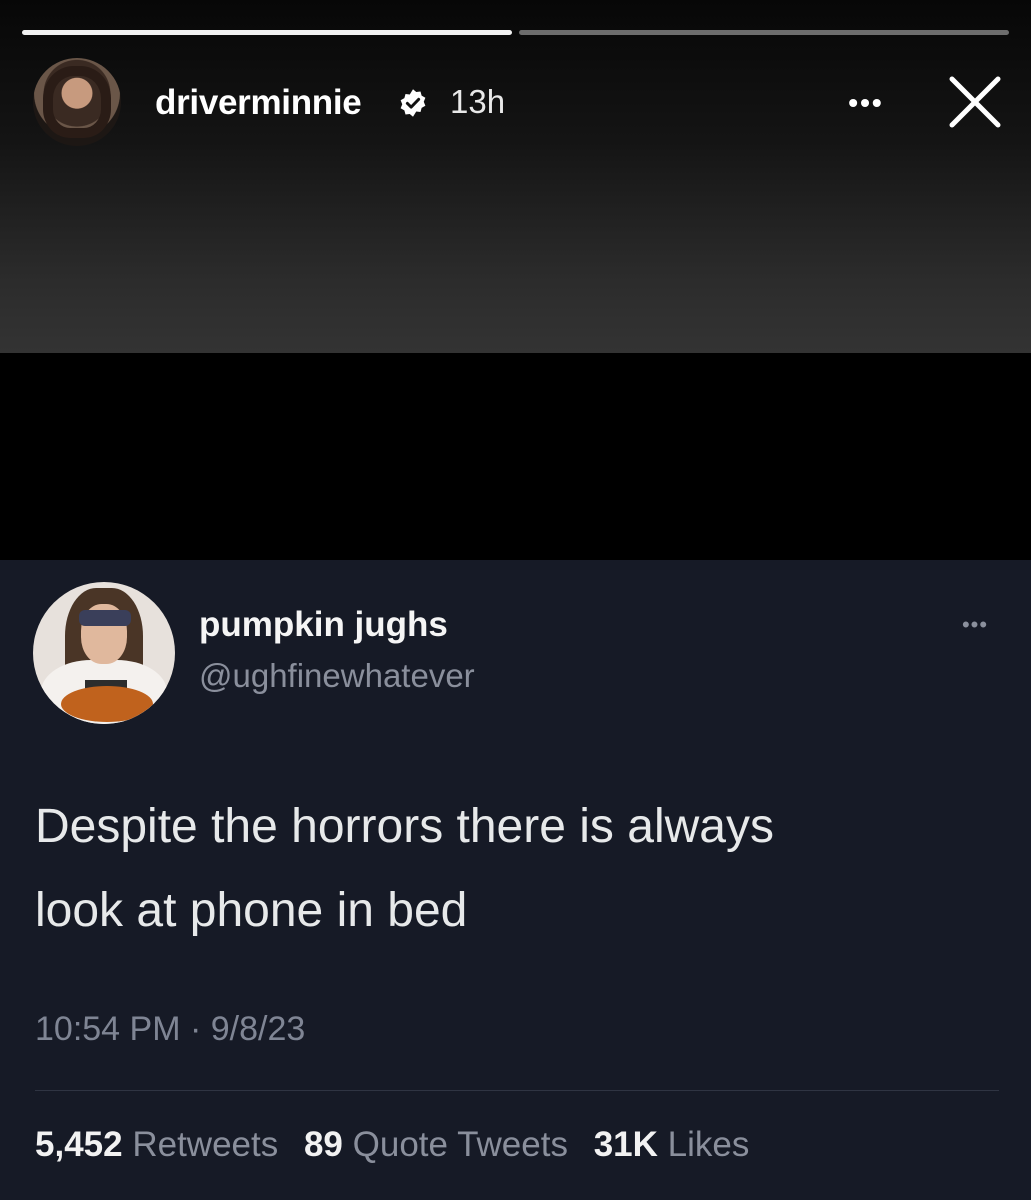 The width and height of the screenshot is (1031, 1200). What do you see at coordinates (205, 1144) in the screenshot?
I see `retweets-label: Retweets` at bounding box center [205, 1144].